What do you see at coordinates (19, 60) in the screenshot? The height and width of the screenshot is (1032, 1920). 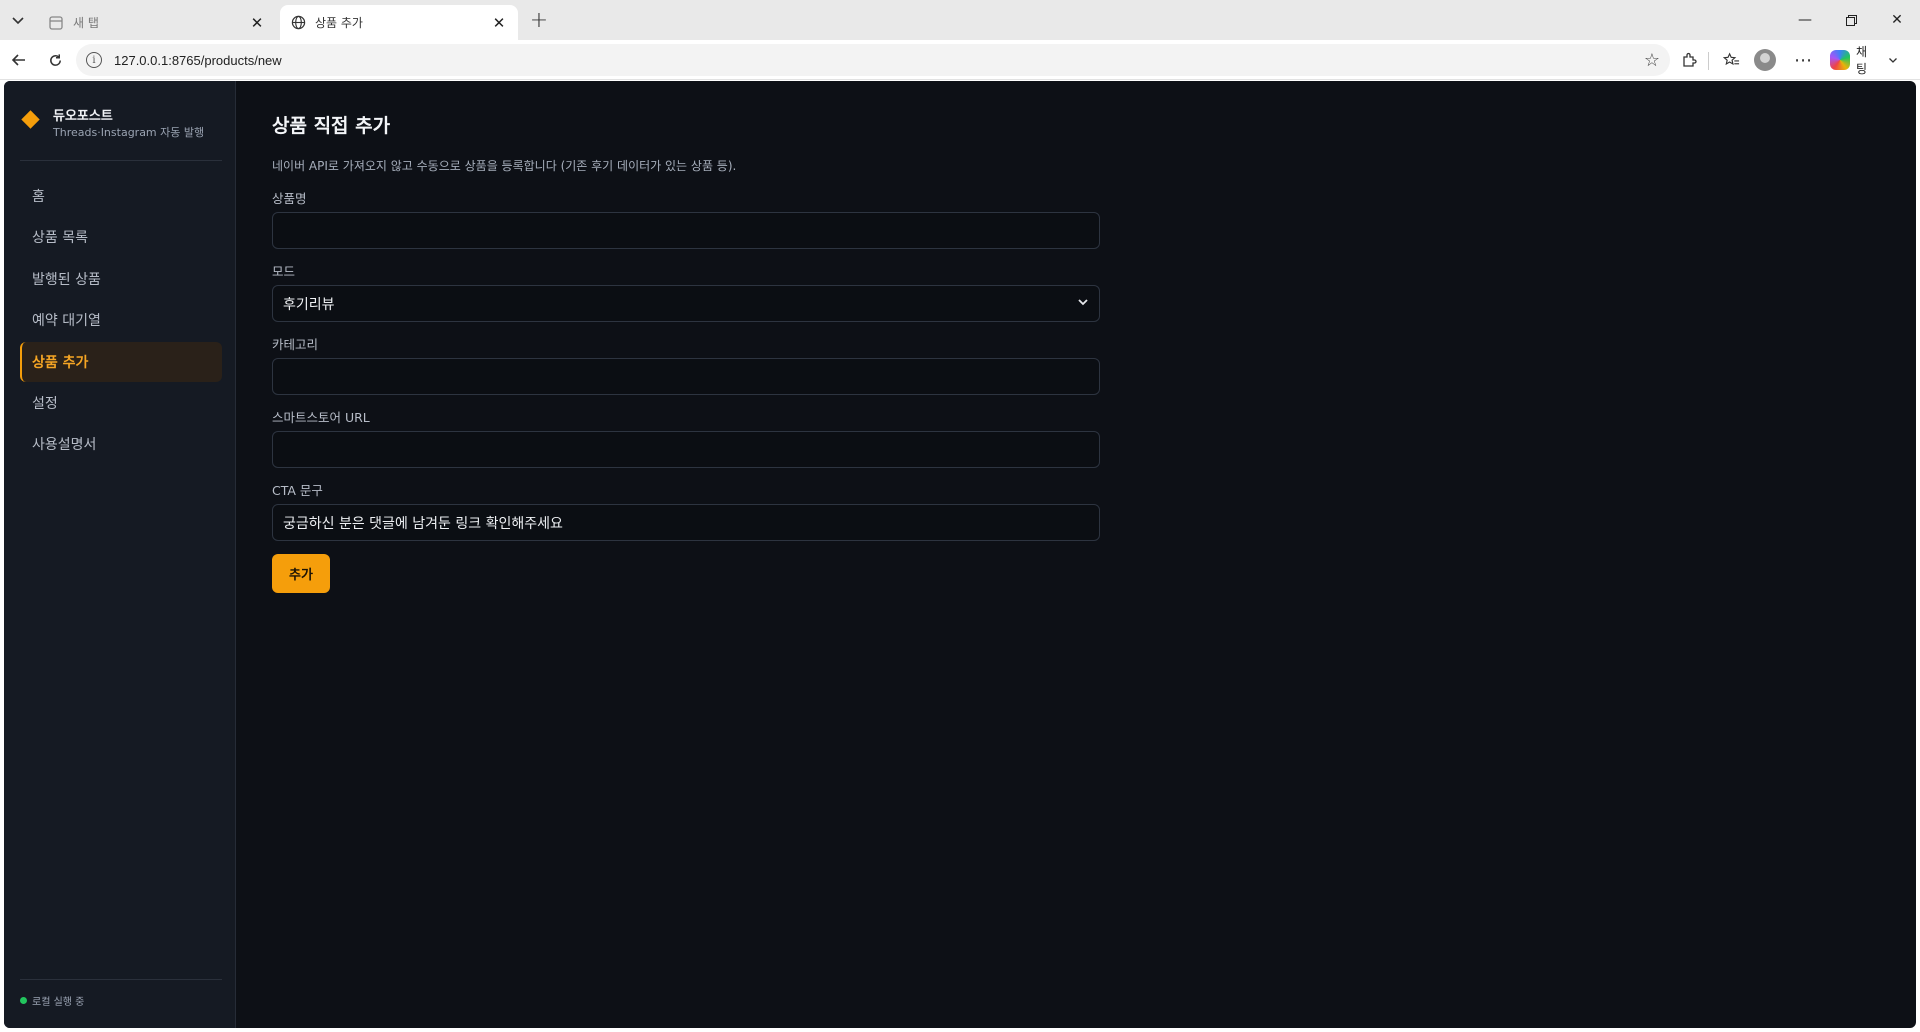 I see `back-arrow-icon` at bounding box center [19, 60].